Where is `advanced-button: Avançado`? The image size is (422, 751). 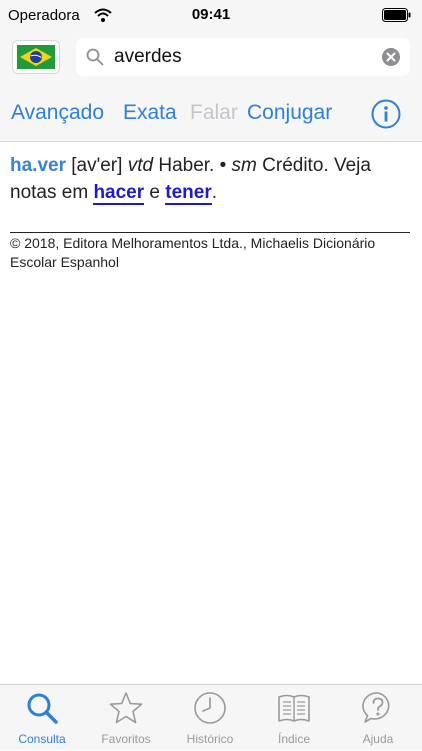 advanced-button: Avançado is located at coordinates (57, 113).